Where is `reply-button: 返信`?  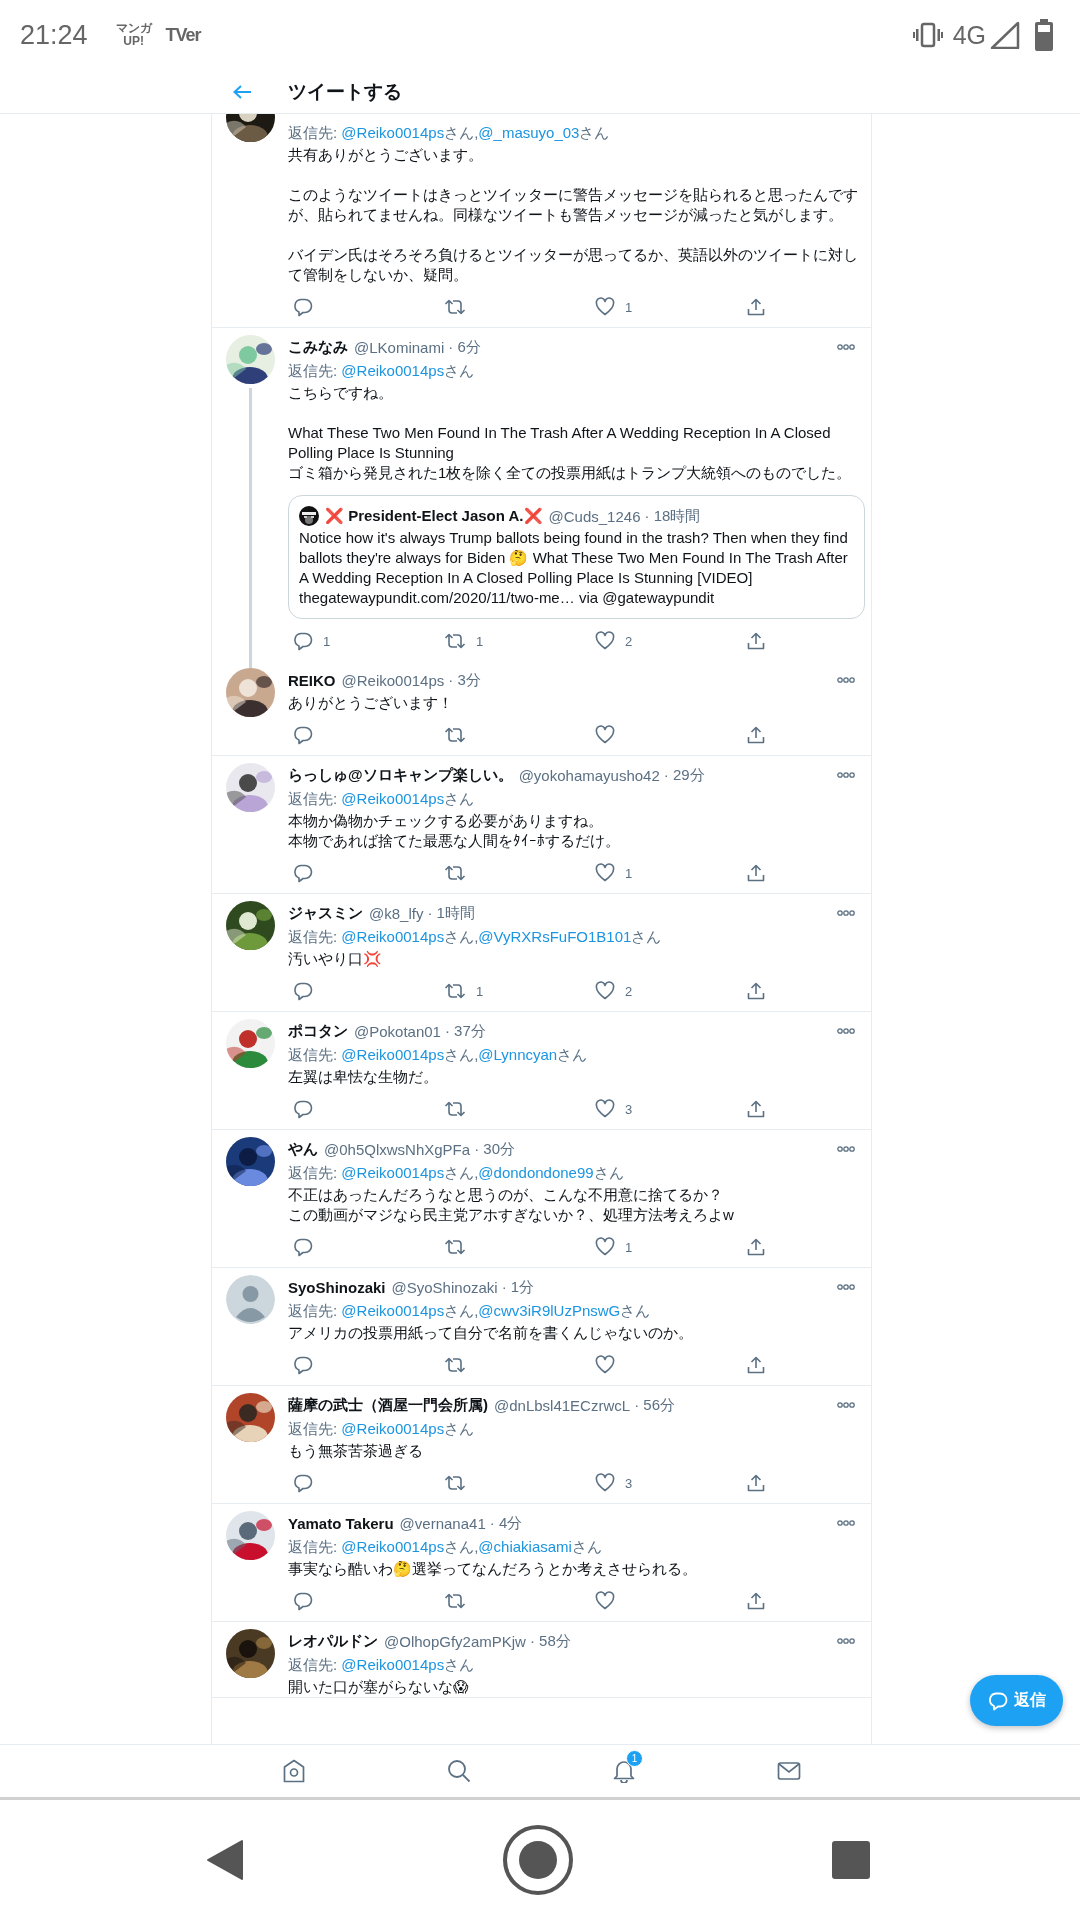 reply-button: 返信 is located at coordinates (1016, 1700).